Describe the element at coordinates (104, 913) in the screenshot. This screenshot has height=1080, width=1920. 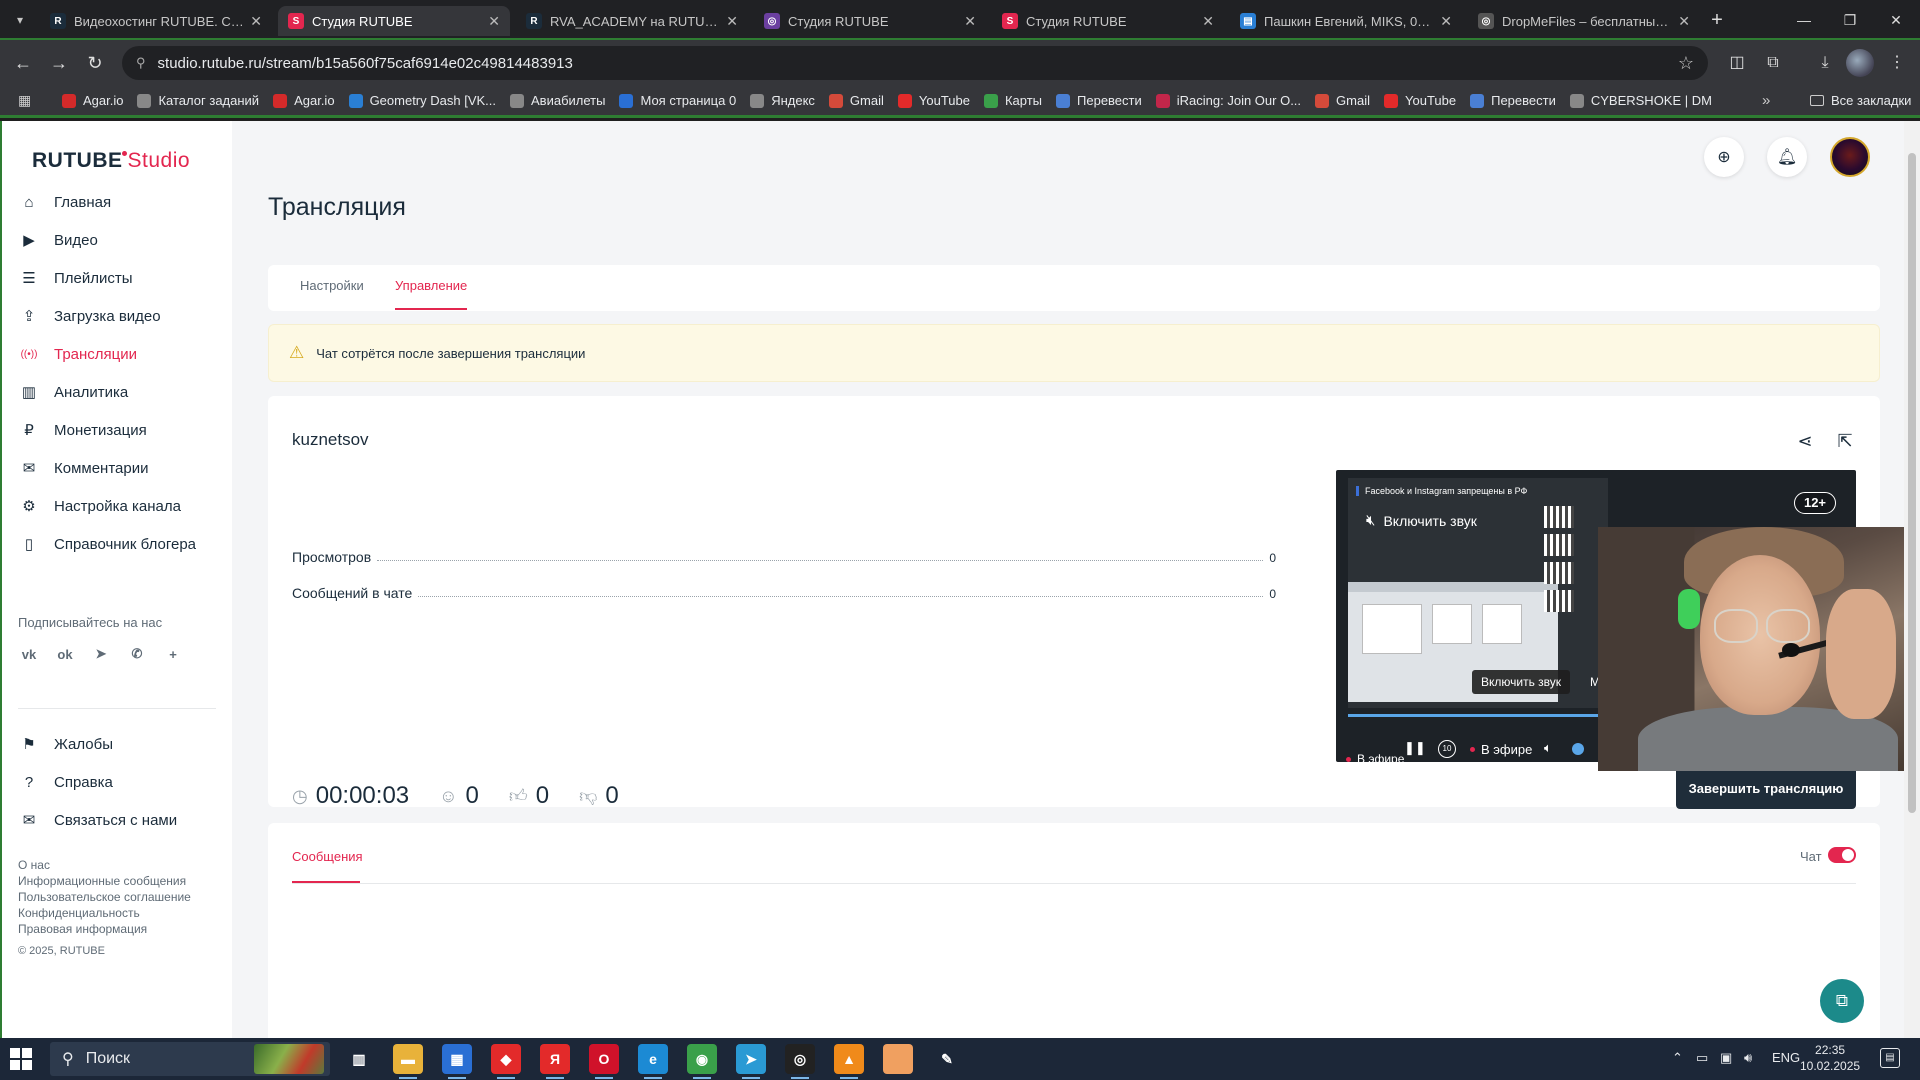
I see `footer-link: Конфиденциальность` at that location.